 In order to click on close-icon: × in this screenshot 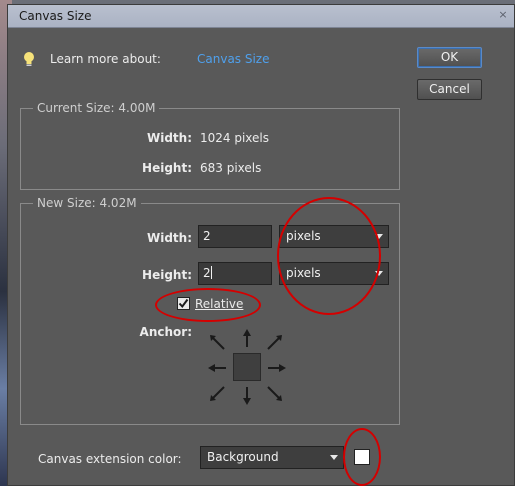, I will do `click(503, 15)`.